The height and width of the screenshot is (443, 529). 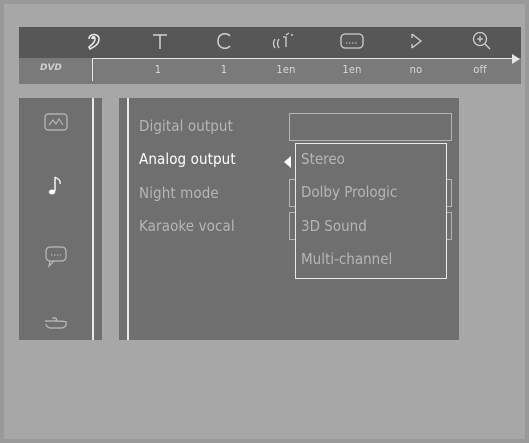 I want to click on pointing-hand-icon, so click(x=56, y=323).